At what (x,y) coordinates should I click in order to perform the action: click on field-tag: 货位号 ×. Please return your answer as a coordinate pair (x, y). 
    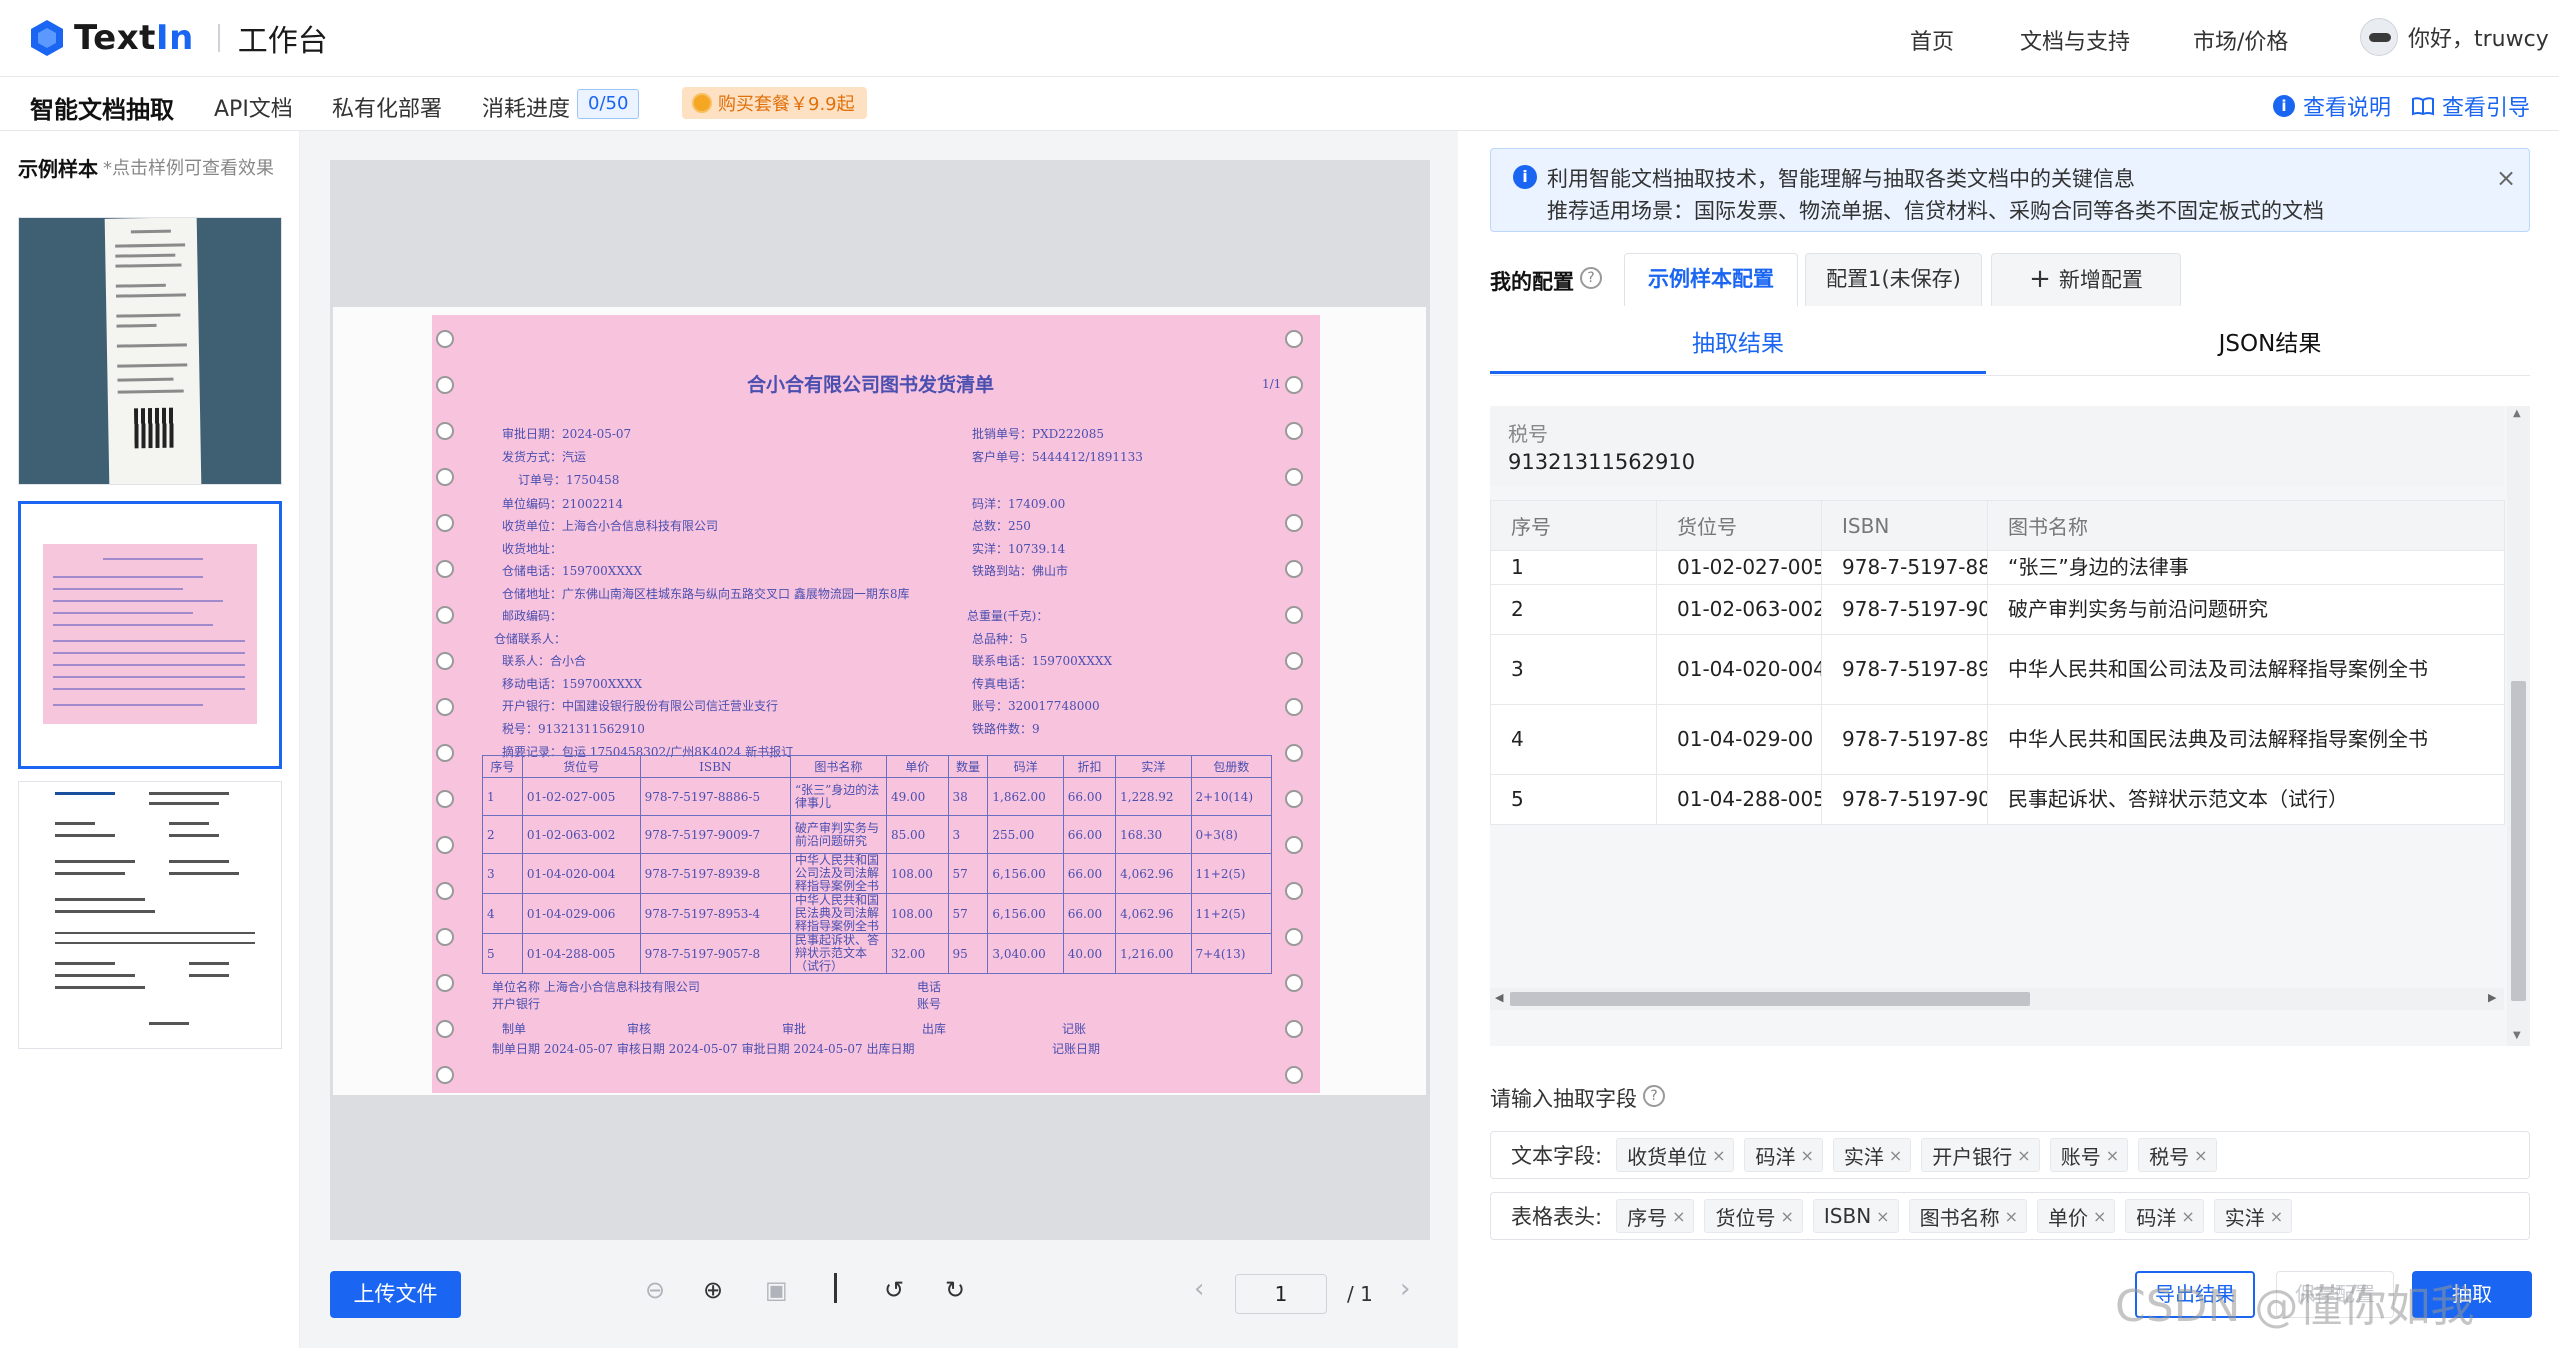
    Looking at the image, I should click on (1753, 1216).